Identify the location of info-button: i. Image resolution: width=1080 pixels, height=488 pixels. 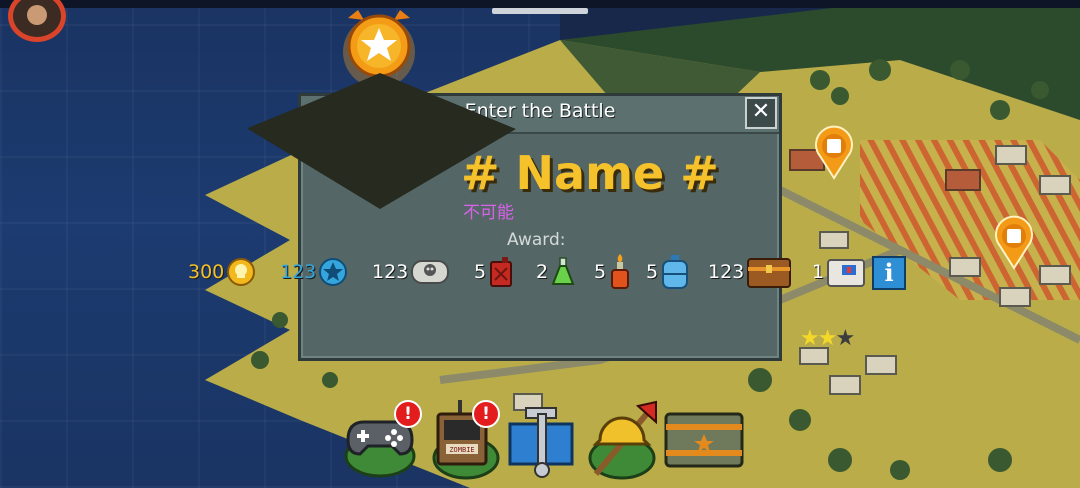
(889, 273).